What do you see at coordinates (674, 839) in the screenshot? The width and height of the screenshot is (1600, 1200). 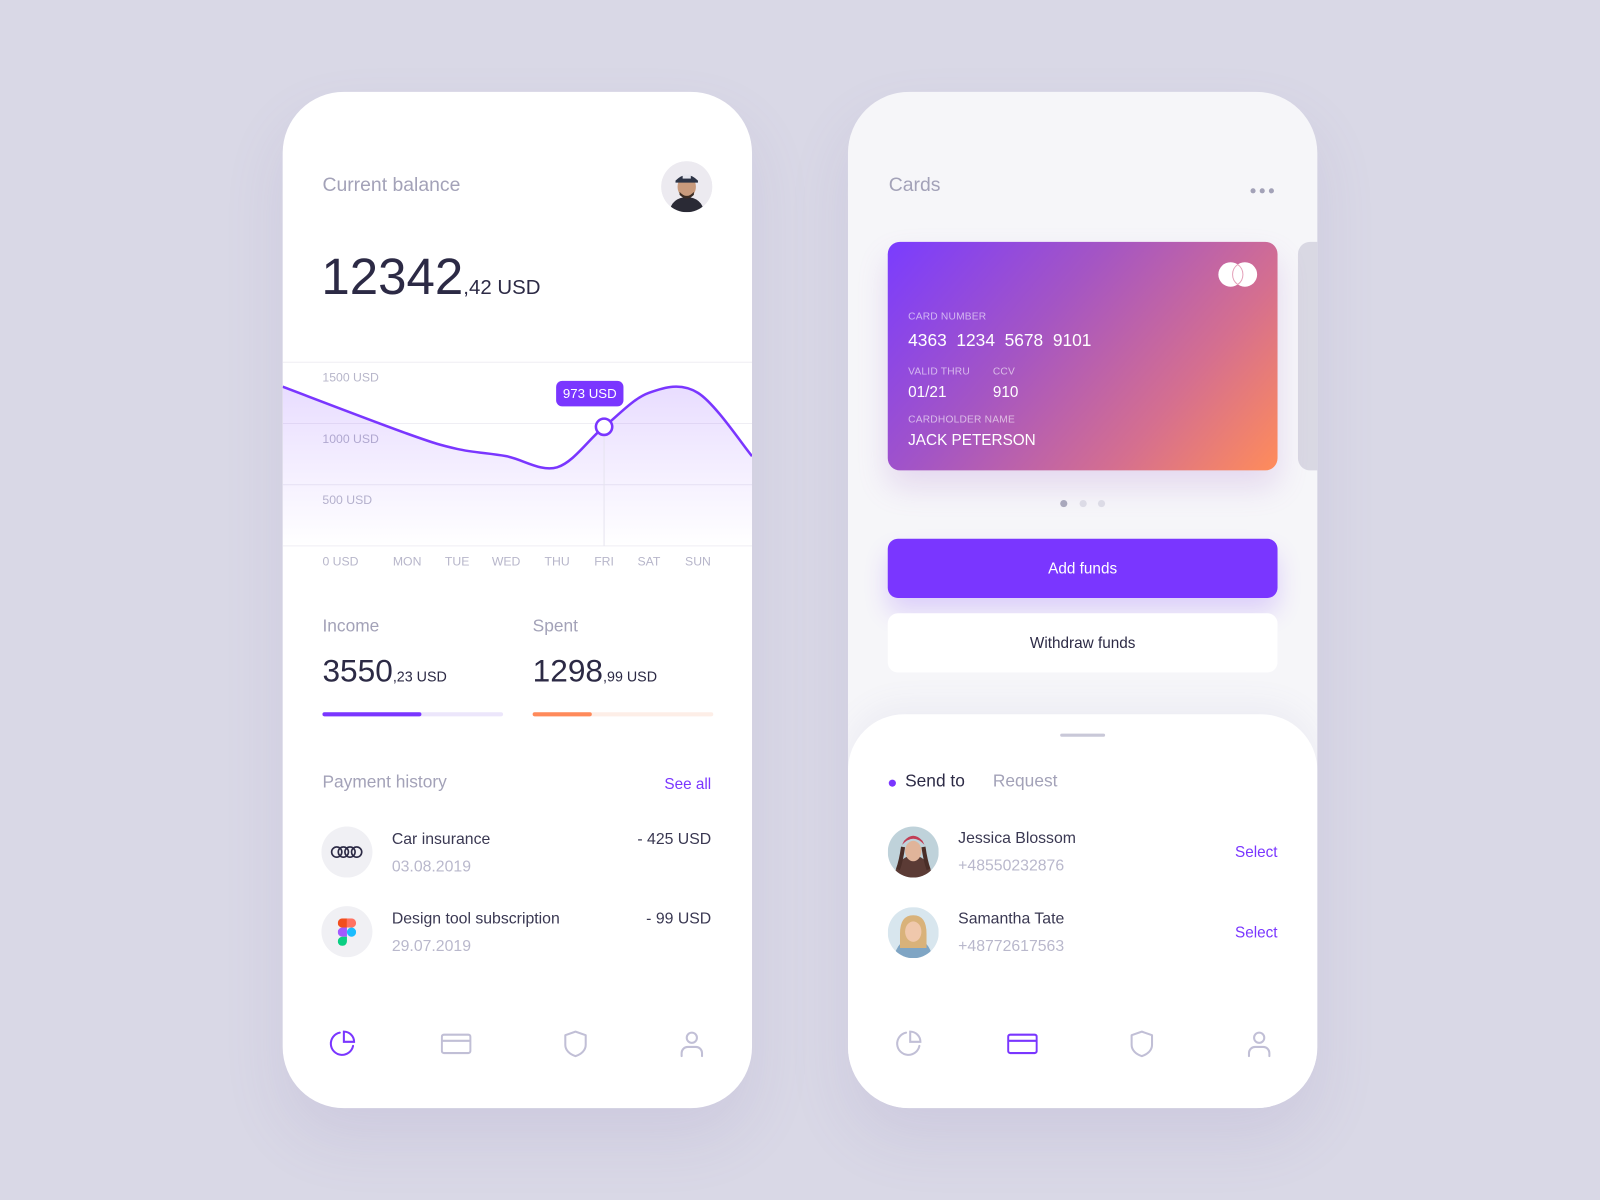 I see `payment-amount: - 425 USD` at bounding box center [674, 839].